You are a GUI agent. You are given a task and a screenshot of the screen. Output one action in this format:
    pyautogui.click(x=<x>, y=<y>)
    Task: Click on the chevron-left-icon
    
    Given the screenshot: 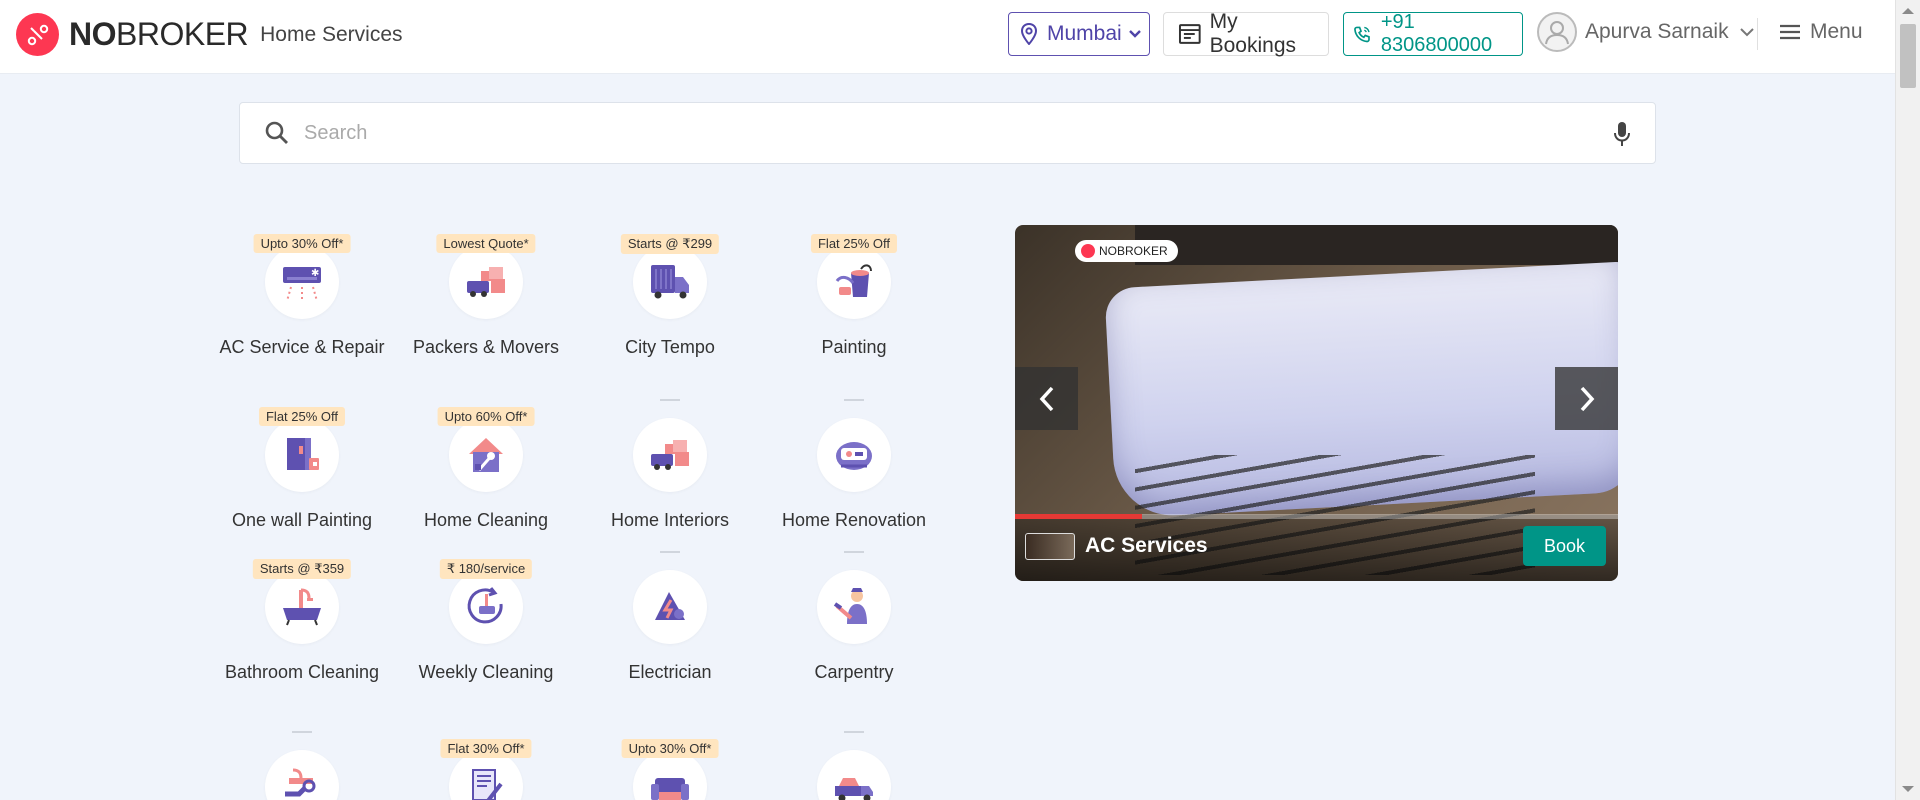 What is the action you would take?
    pyautogui.click(x=1046, y=398)
    